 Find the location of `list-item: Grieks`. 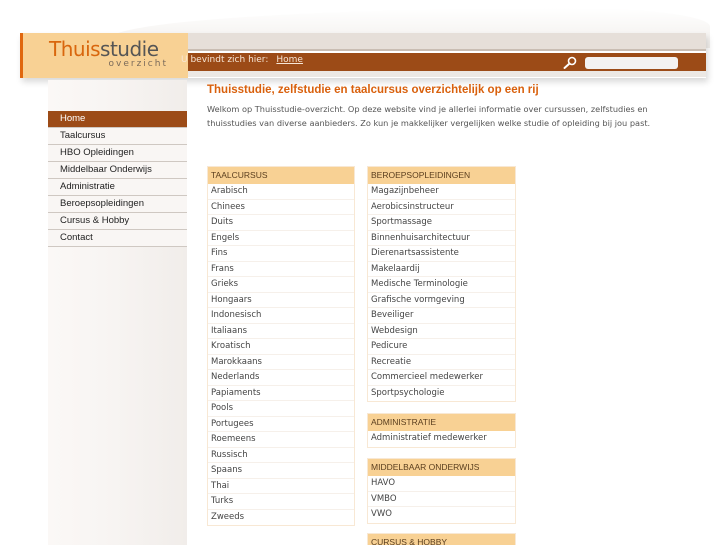

list-item: Grieks is located at coordinates (281, 285).